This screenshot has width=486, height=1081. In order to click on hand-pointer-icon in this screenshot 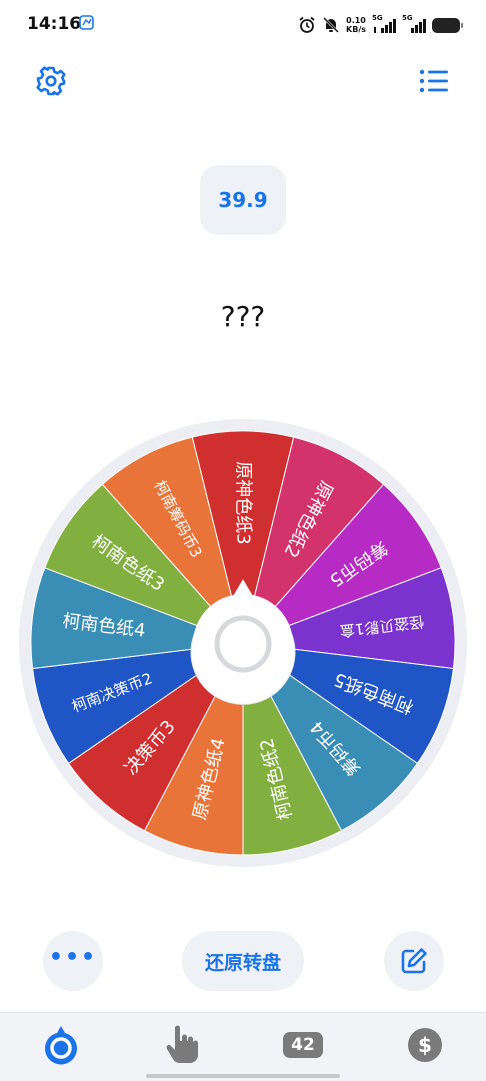, I will do `click(182, 1044)`.